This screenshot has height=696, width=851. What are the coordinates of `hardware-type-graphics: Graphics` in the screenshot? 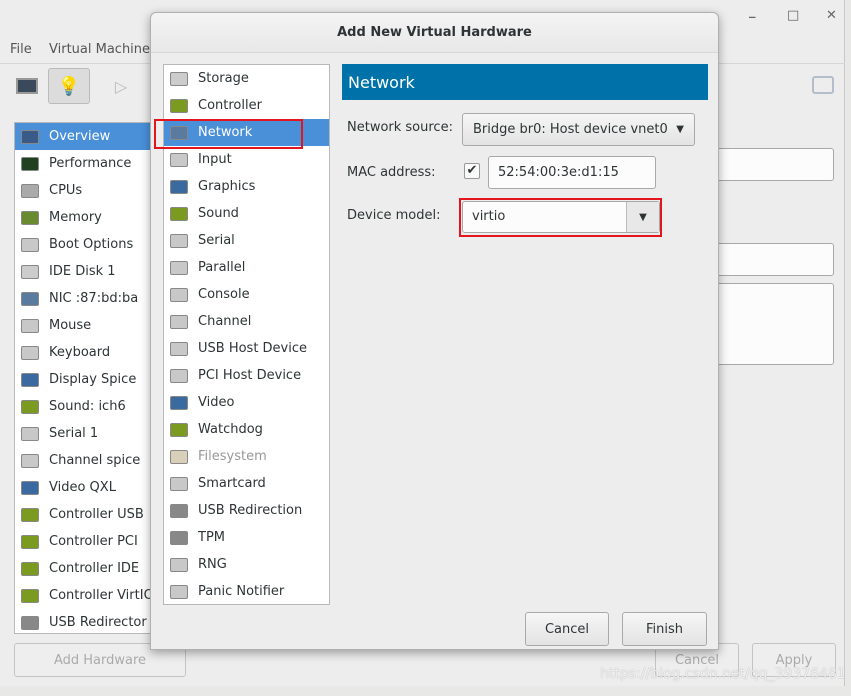 It's located at (246, 186).